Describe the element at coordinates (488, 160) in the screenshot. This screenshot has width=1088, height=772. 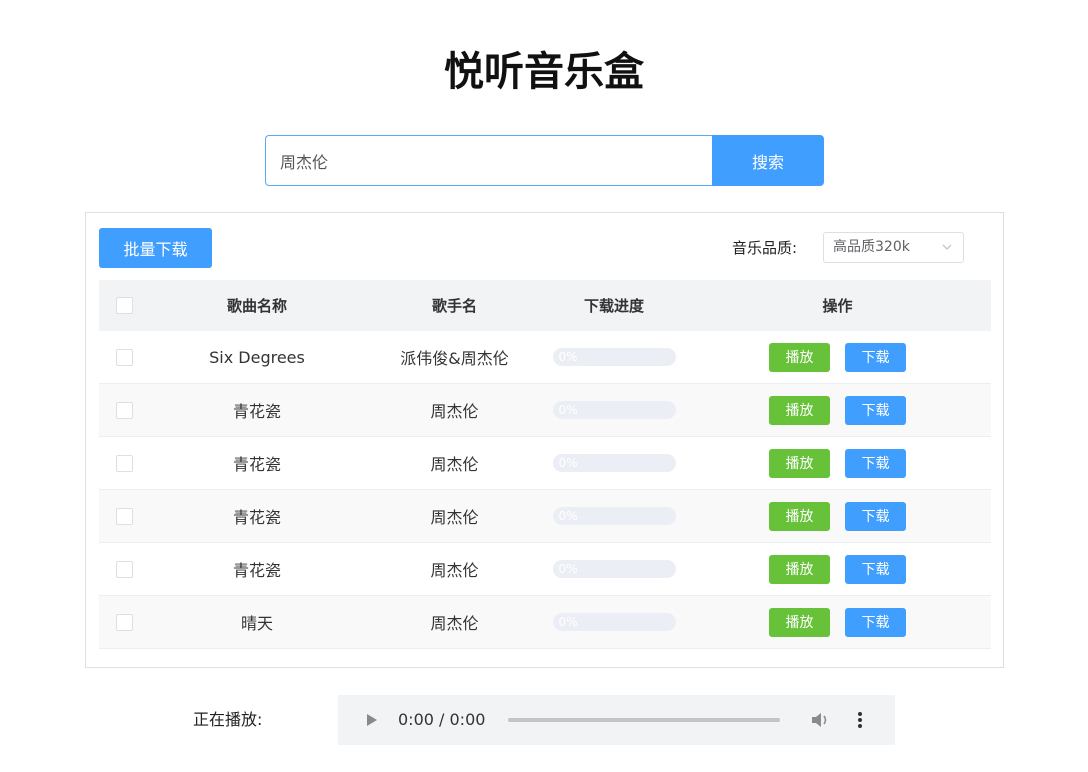
I see `search-input` at that location.